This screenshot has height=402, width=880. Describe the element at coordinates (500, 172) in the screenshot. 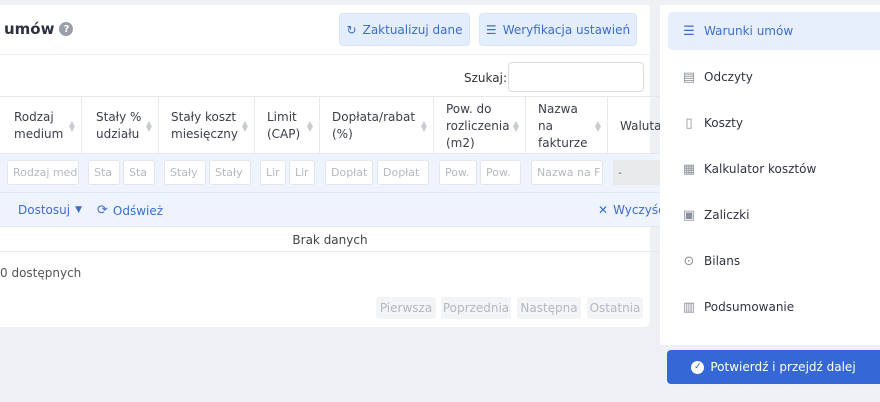

I see `filter-pow-to: Pow.` at that location.